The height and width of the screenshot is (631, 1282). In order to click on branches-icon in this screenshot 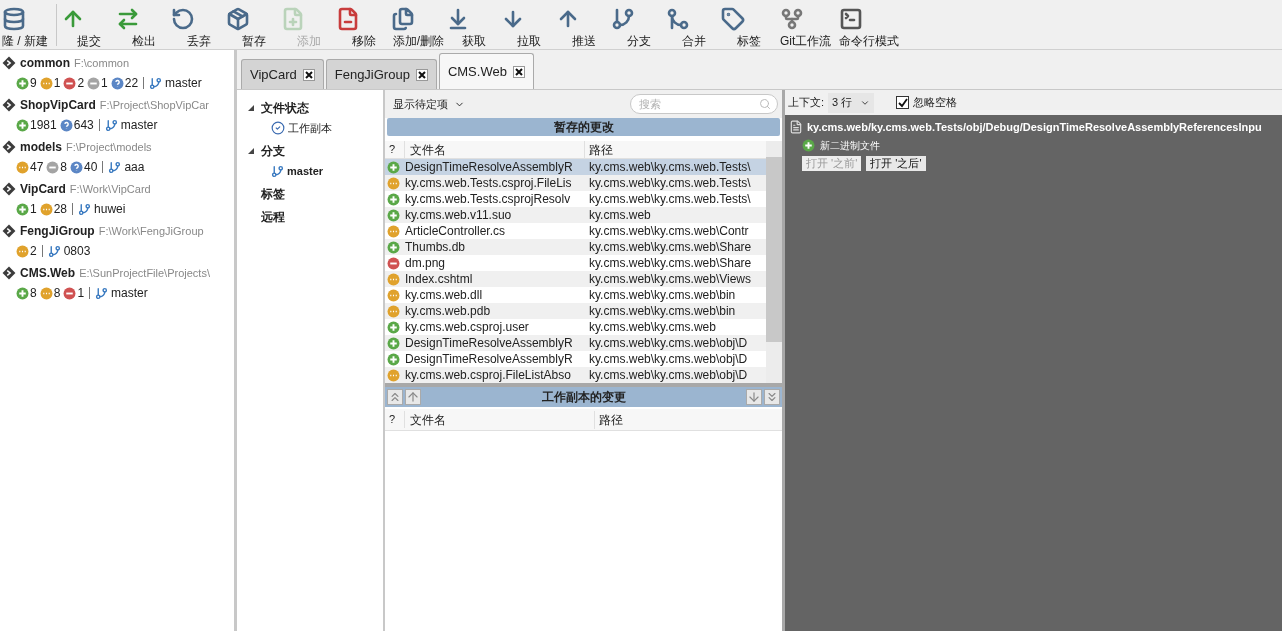, I will do `click(792, 19)`.